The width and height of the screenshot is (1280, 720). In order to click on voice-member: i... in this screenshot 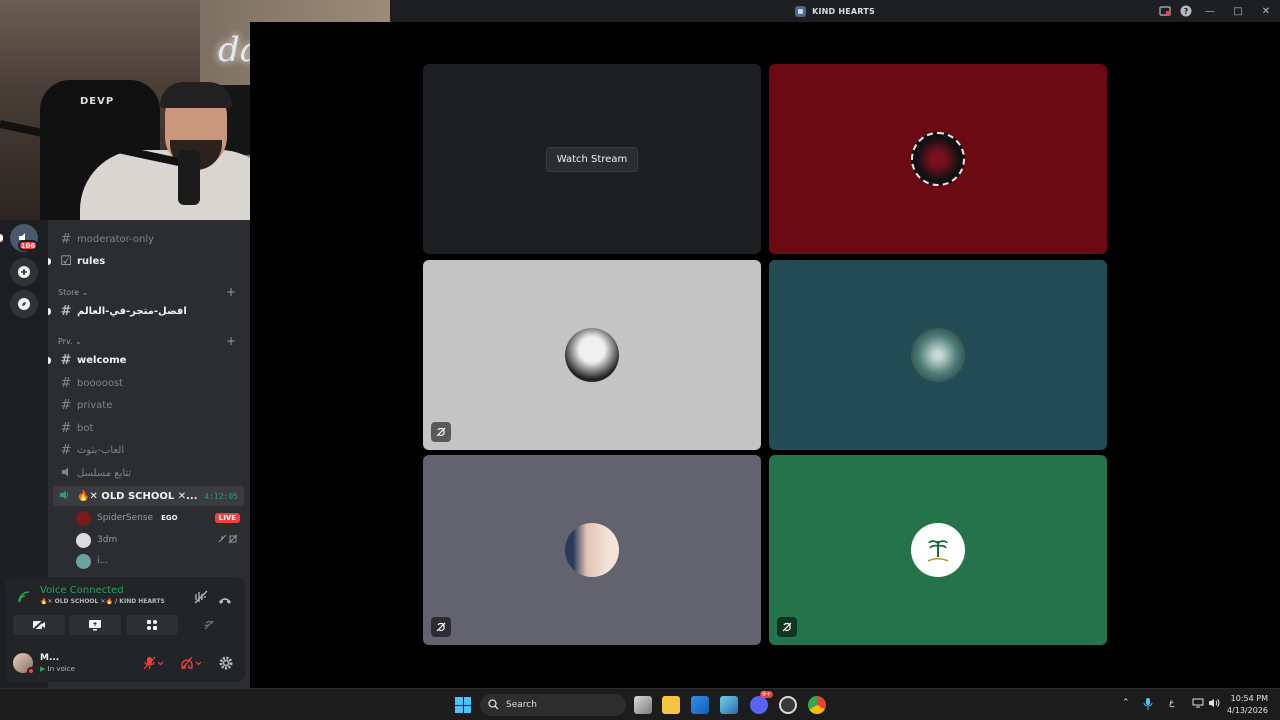, I will do `click(160, 561)`.